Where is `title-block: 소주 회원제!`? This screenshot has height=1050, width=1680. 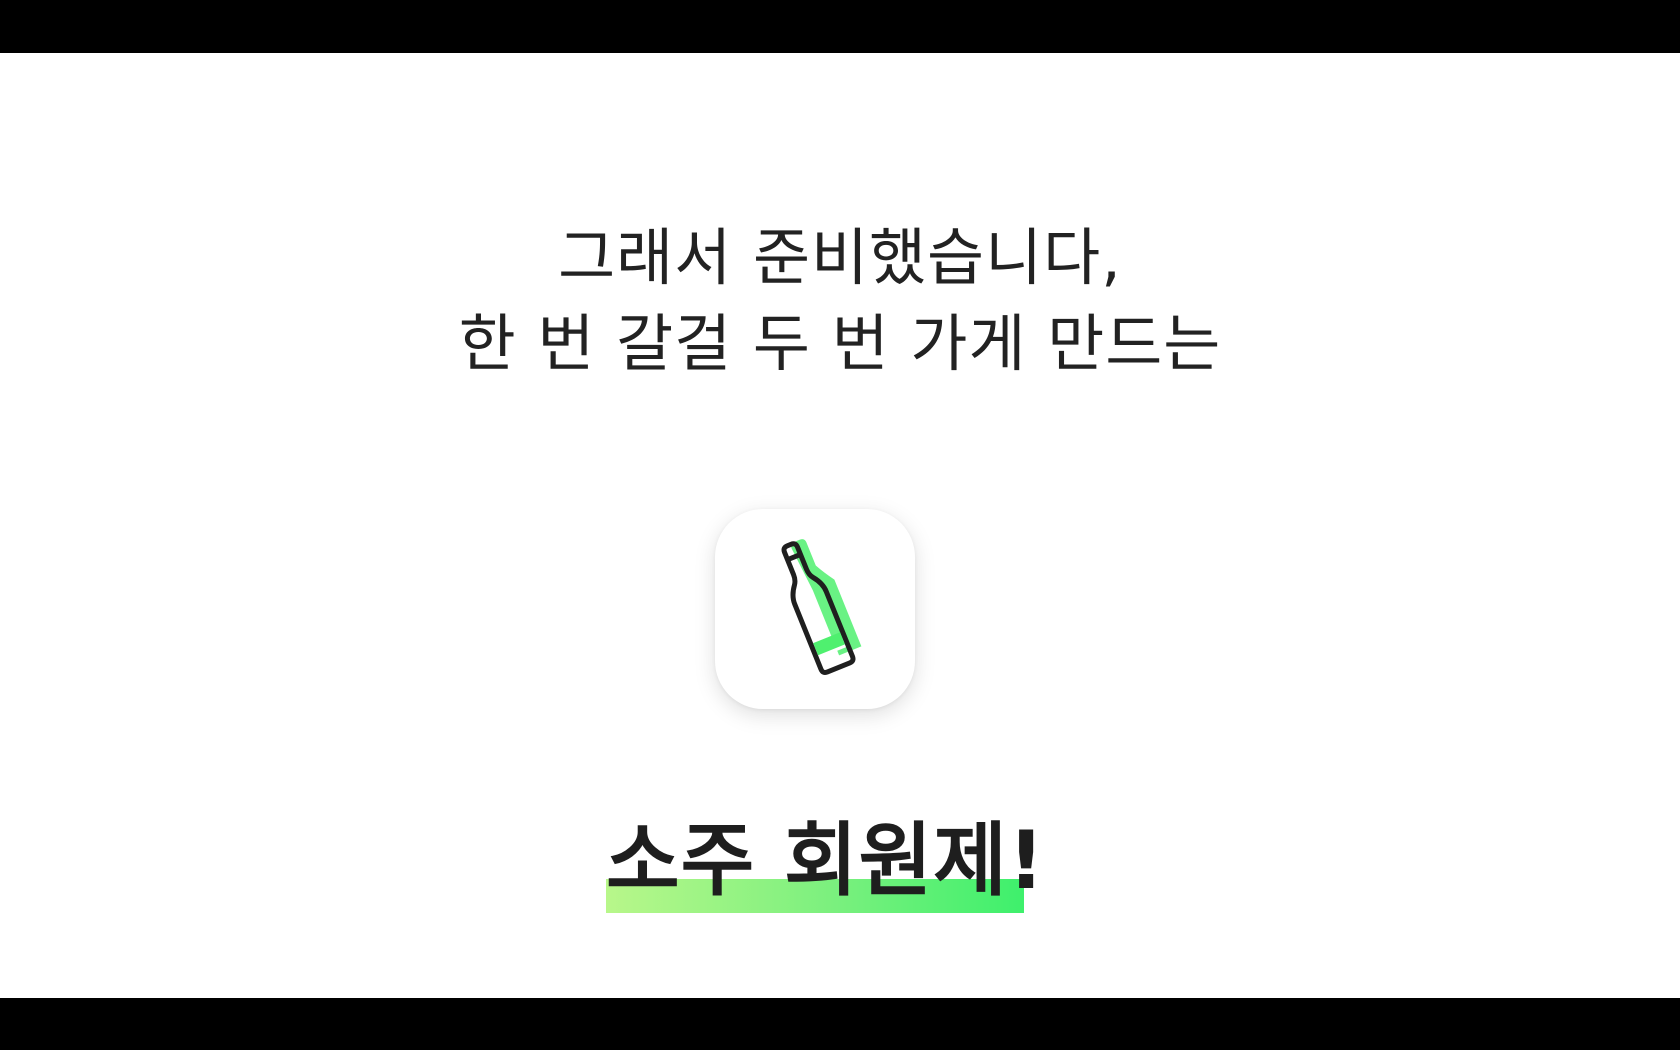
title-block: 소주 회원제! is located at coordinates (826, 836).